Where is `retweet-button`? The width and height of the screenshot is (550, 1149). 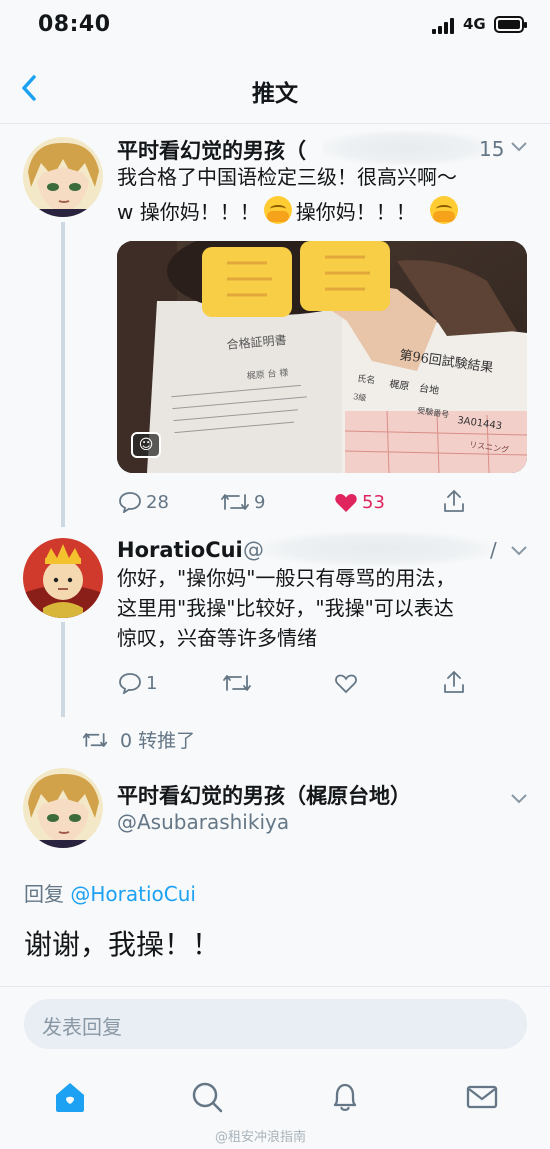 retweet-button is located at coordinates (237, 683).